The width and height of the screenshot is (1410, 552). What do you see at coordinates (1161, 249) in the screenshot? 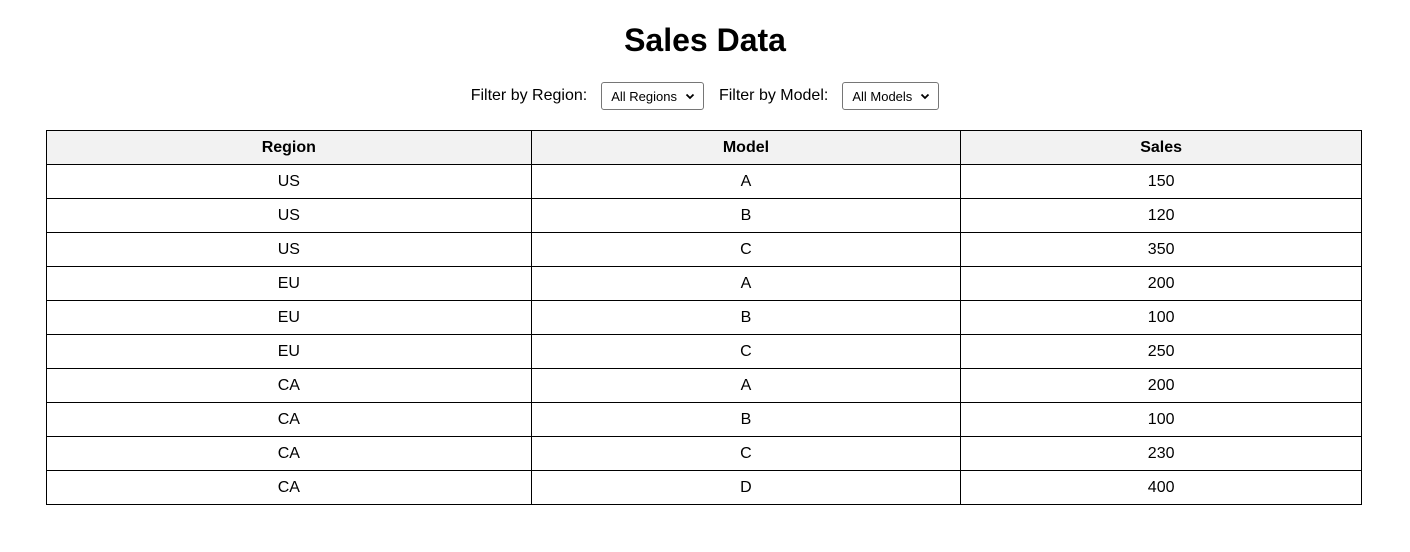
I see `cell-sales: 350` at bounding box center [1161, 249].